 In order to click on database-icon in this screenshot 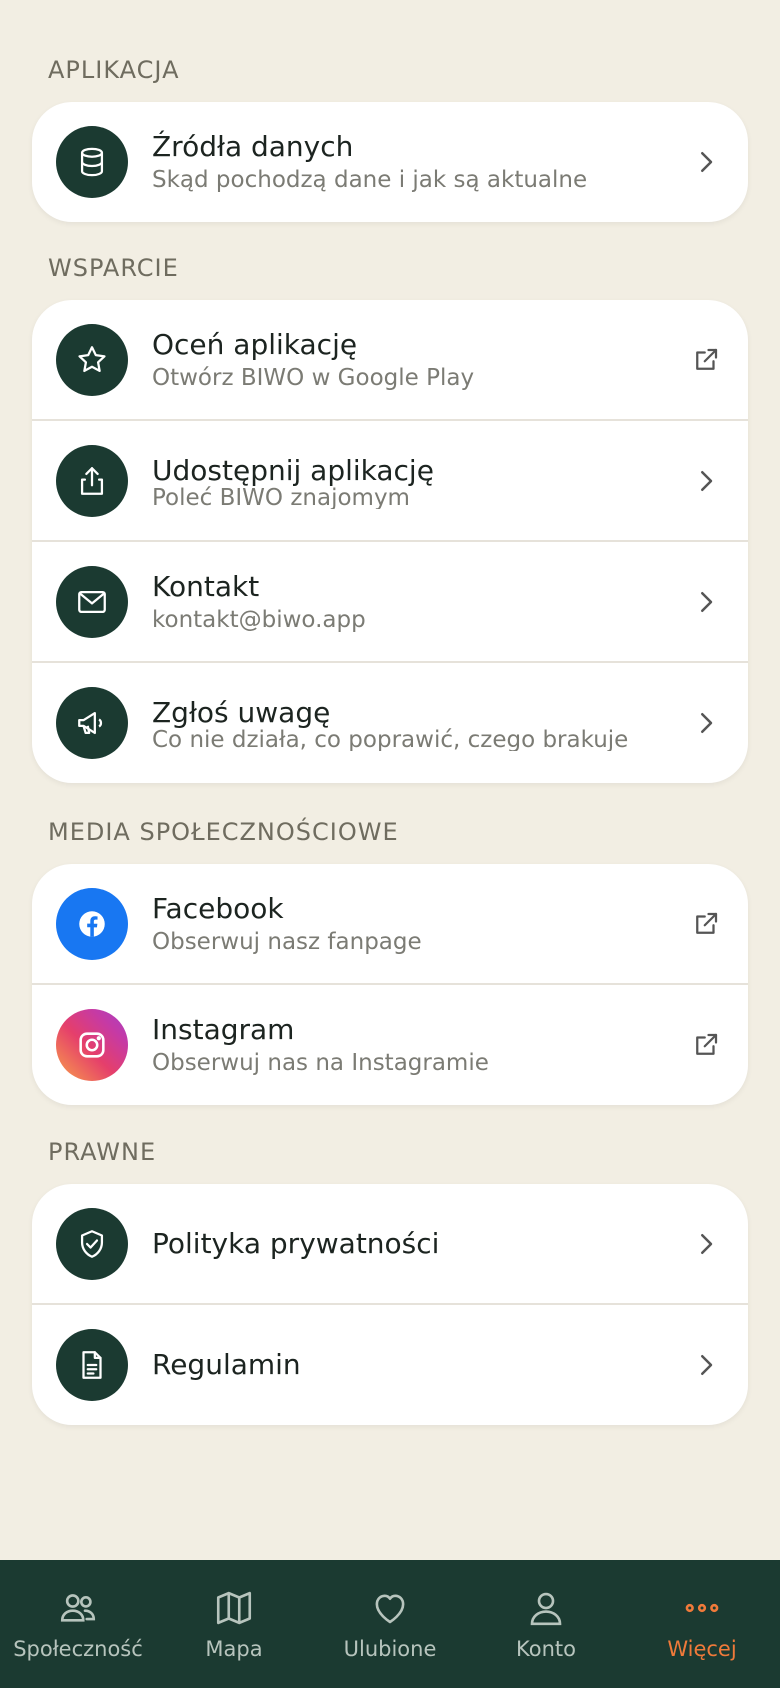, I will do `click(92, 162)`.